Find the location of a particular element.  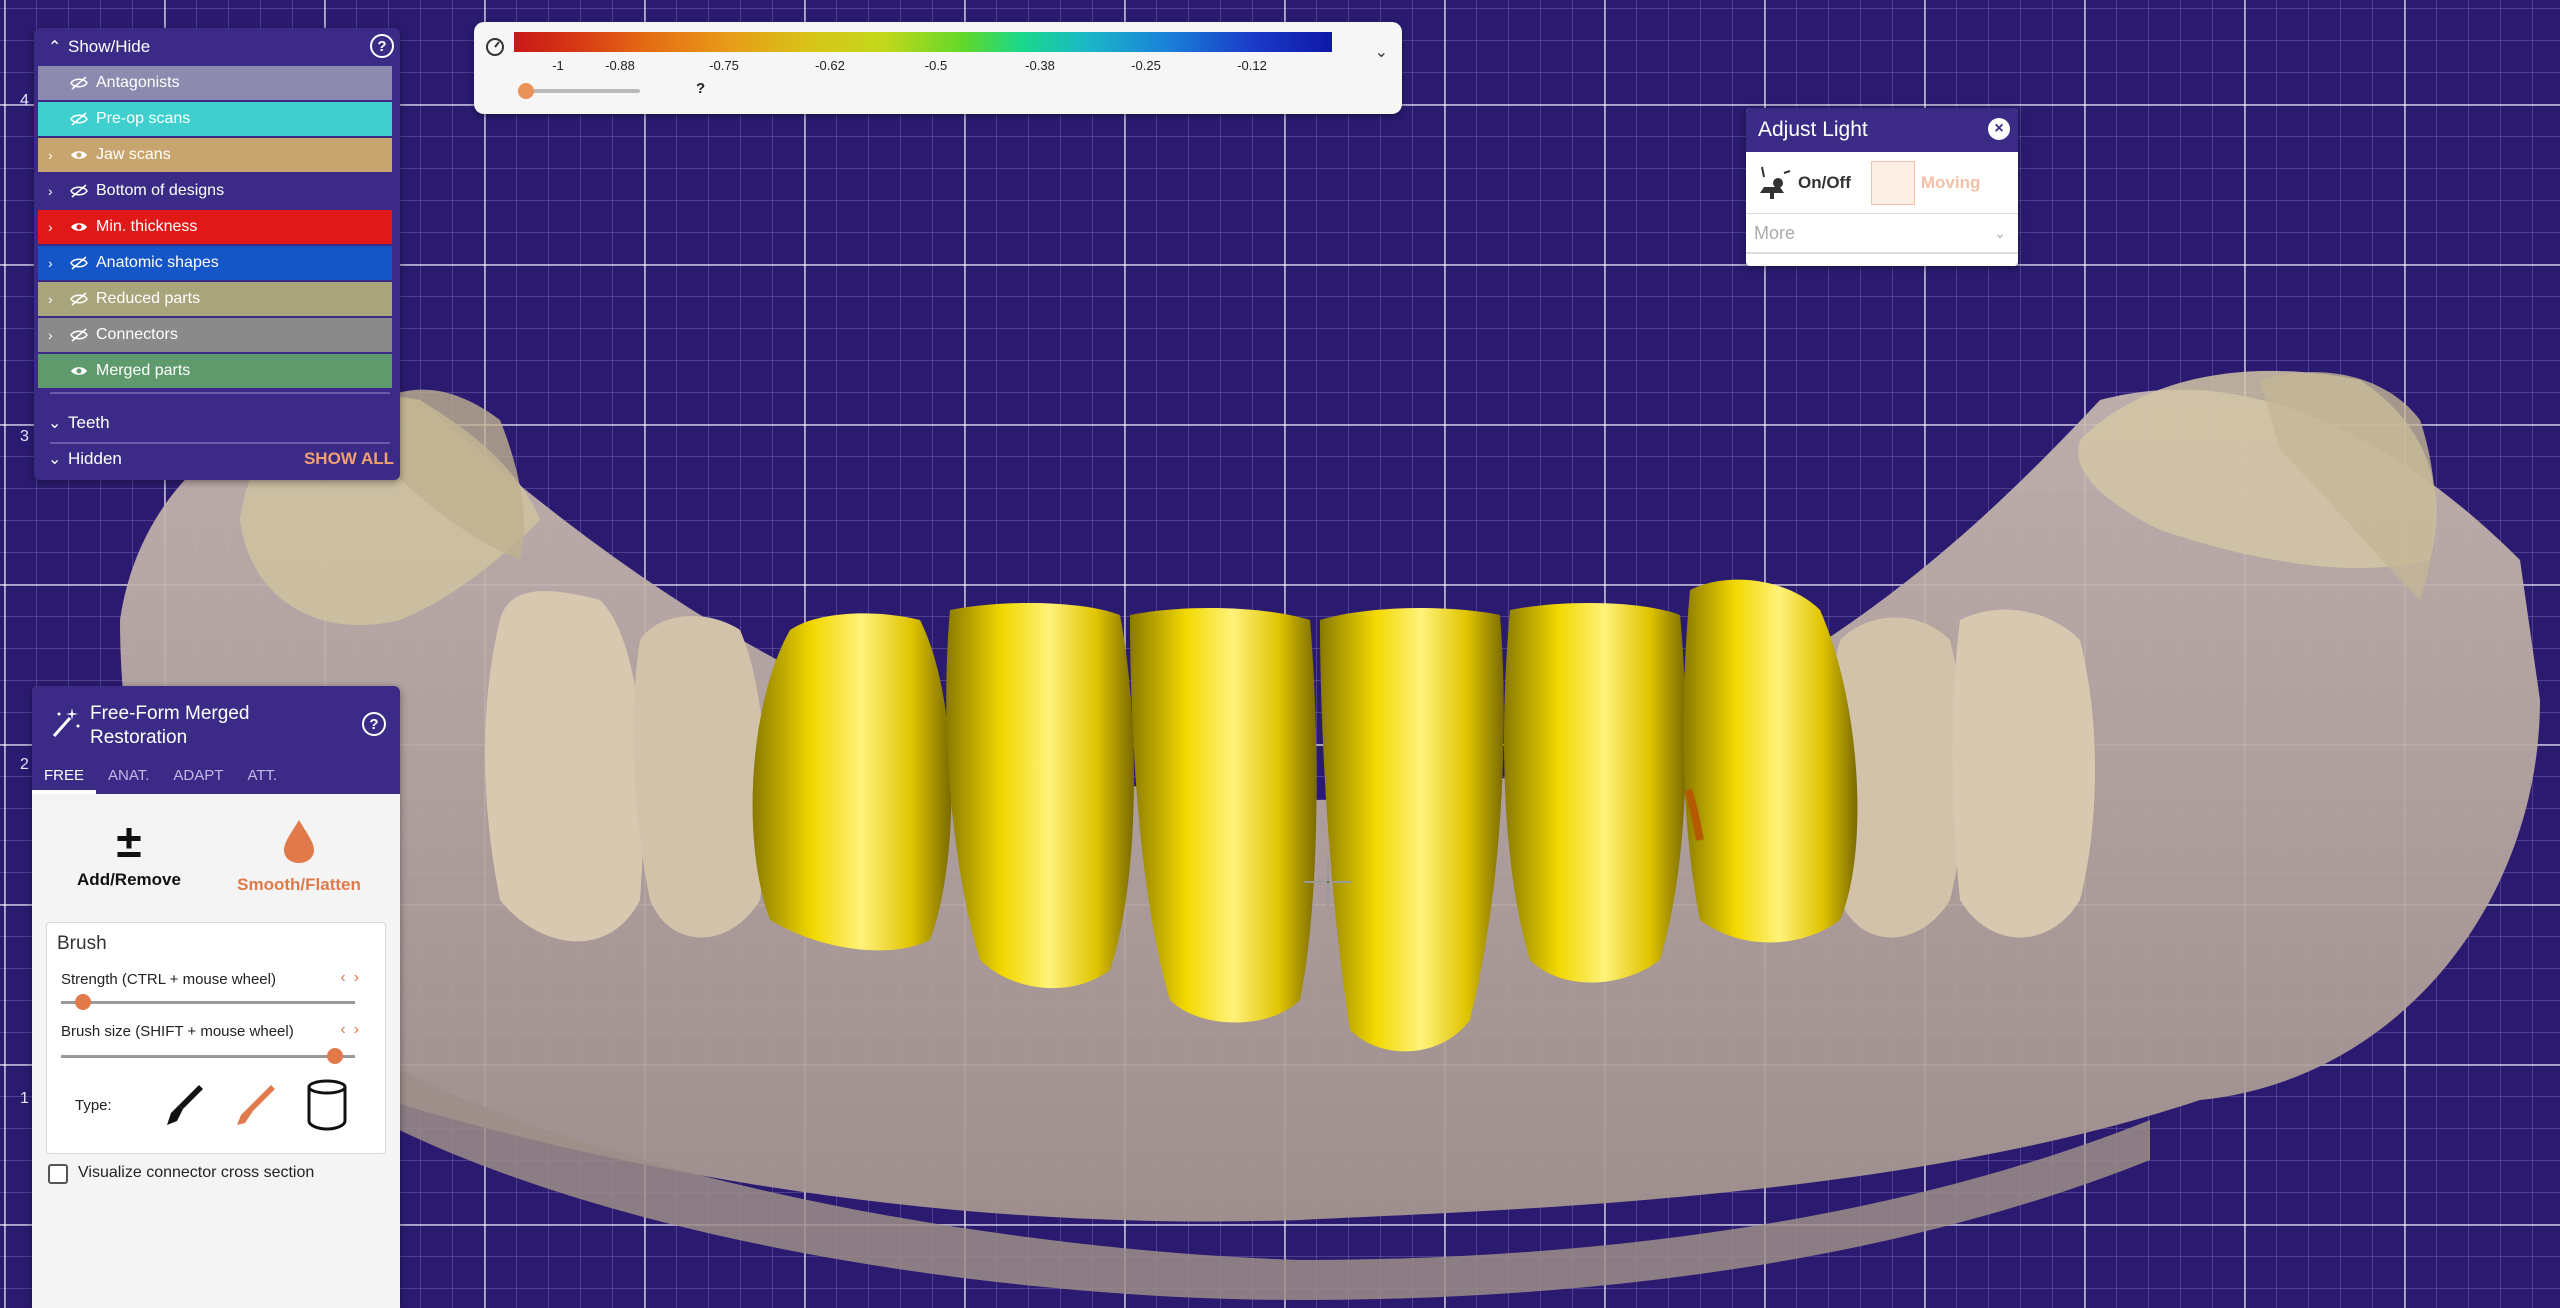

hidden-section: ⌄ Hidden SHOW ALL is located at coordinates (221, 459).